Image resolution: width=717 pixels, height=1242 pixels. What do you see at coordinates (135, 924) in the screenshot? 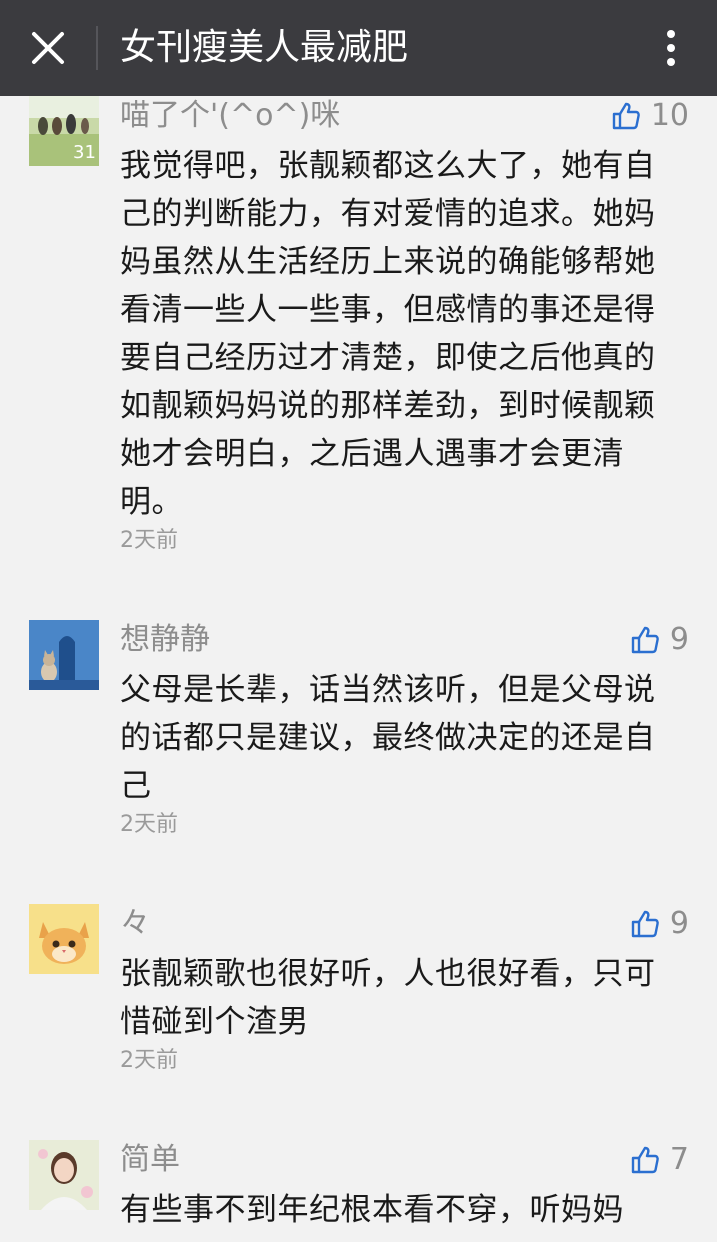
I see `comment-nickname: 々` at bounding box center [135, 924].